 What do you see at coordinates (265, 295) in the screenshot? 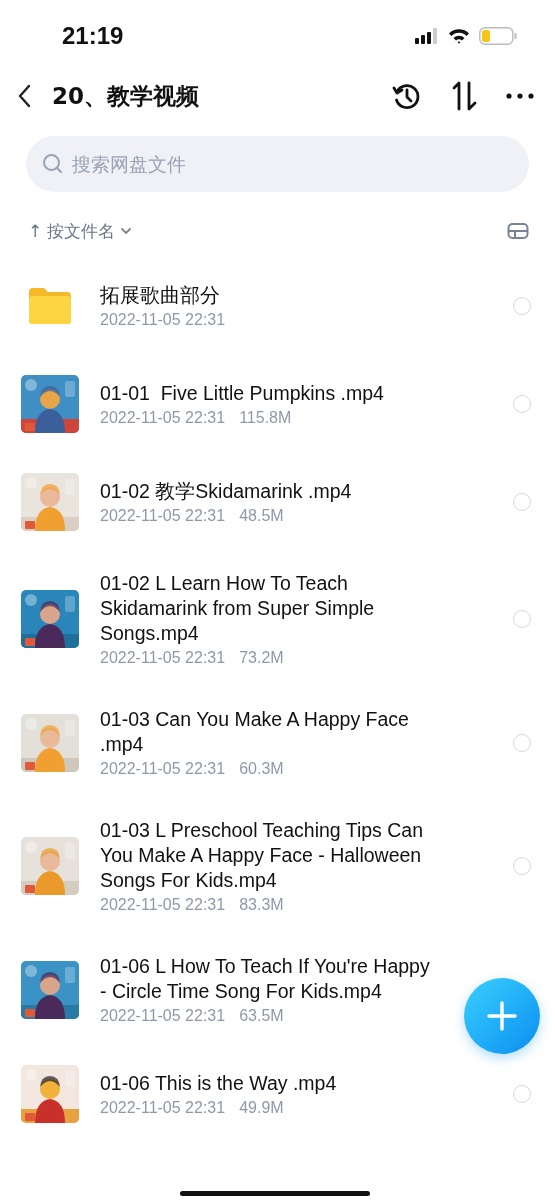
I see `file-name: 拓展歌曲部分` at bounding box center [265, 295].